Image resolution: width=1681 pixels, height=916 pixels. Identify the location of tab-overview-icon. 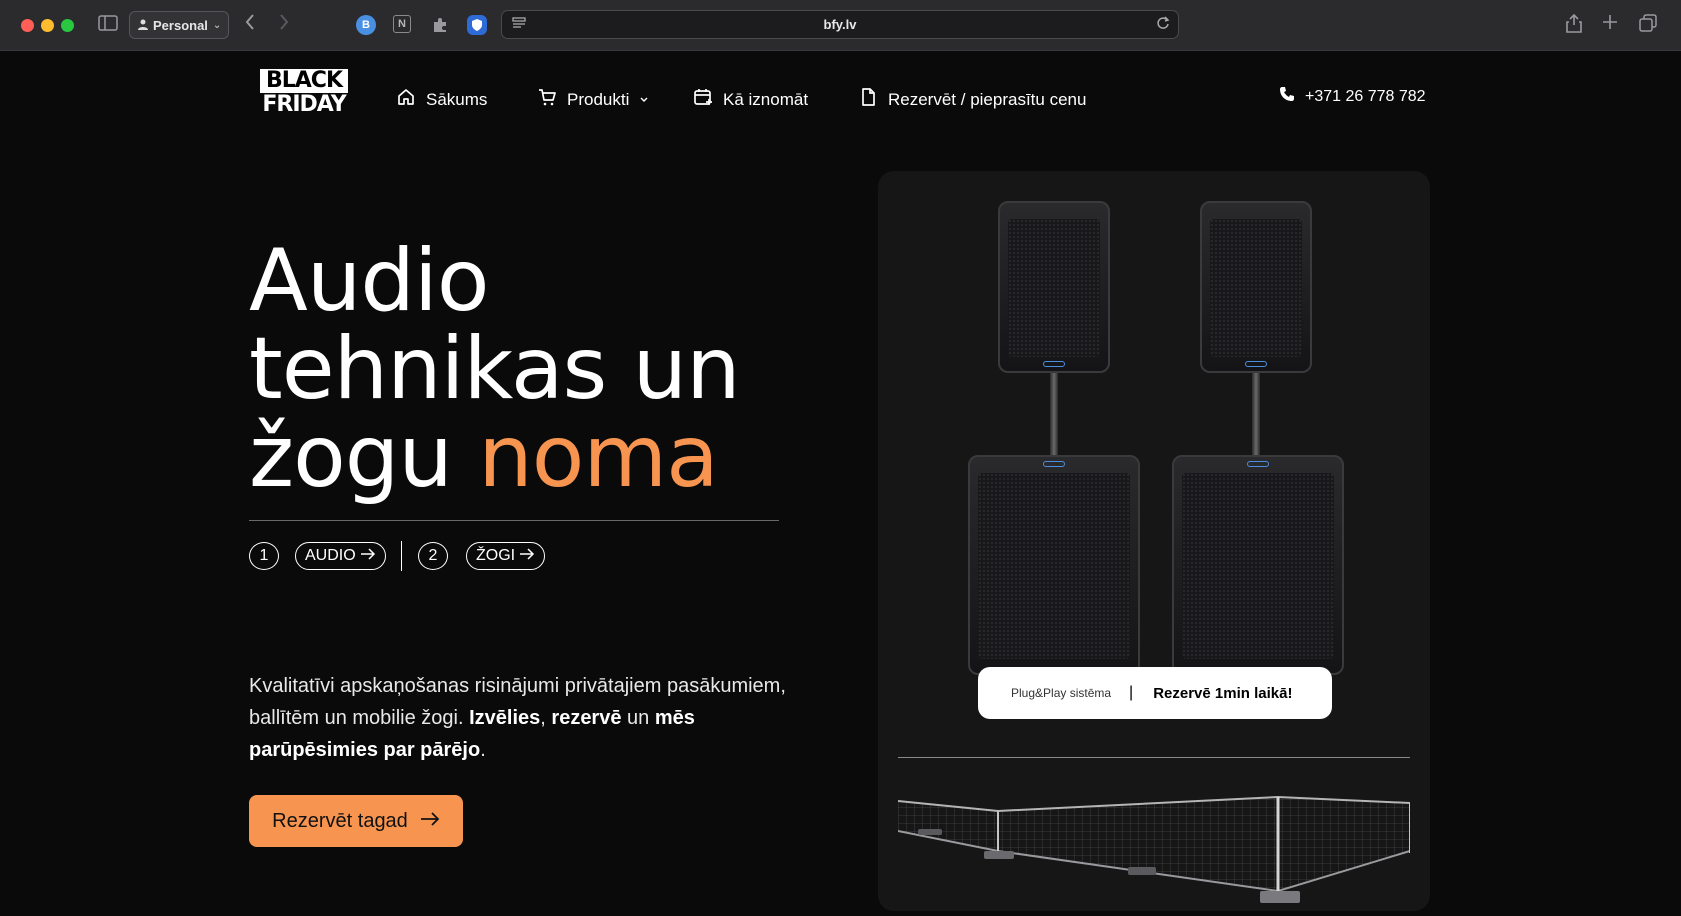
(1648, 25).